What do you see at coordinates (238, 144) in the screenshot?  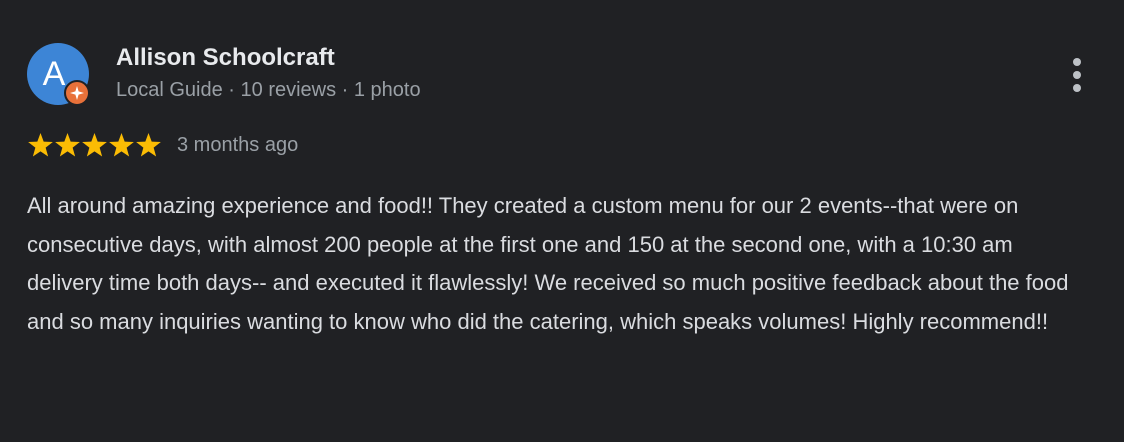 I see `review-time: 3 months ago` at bounding box center [238, 144].